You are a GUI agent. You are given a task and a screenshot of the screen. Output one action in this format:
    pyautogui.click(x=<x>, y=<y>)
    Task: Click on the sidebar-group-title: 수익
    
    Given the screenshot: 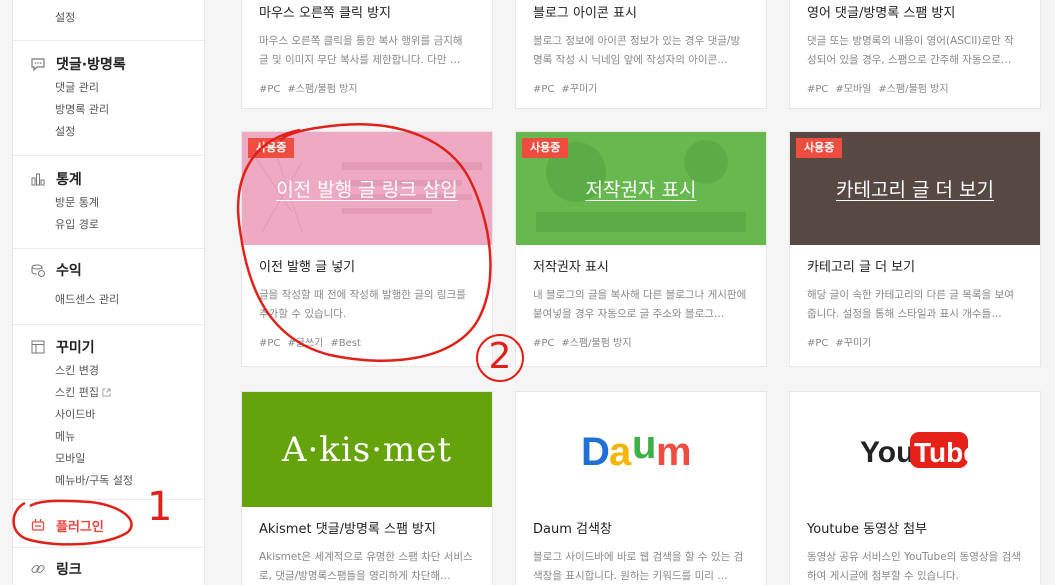 What is the action you would take?
    pyautogui.click(x=108, y=270)
    